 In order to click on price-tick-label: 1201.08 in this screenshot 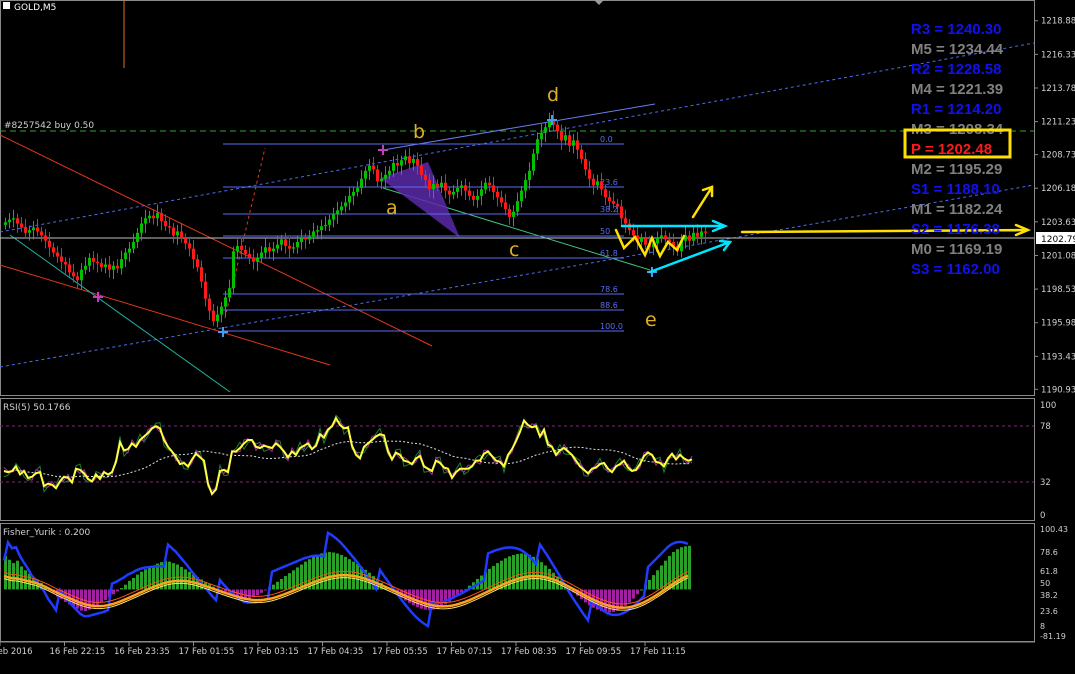, I will do `click(1058, 256)`.